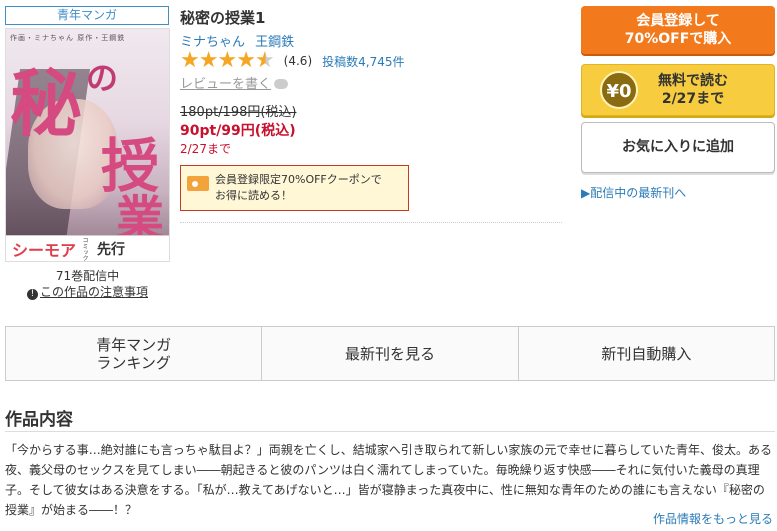  I want to click on write-review-label: レビューを書く, so click(226, 84).